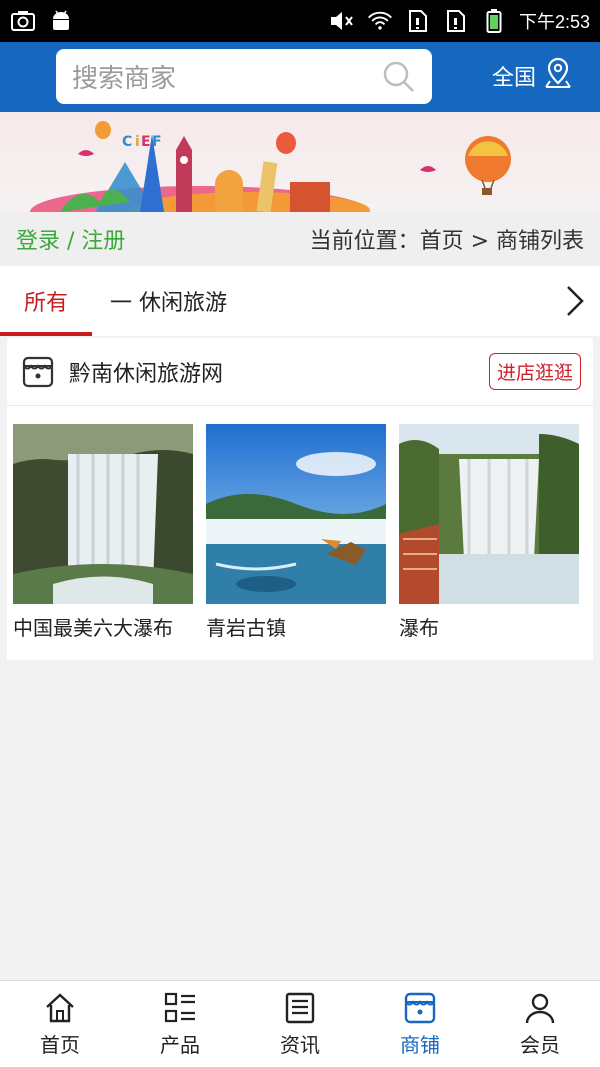 Image resolution: width=600 pixels, height=1067 pixels. Describe the element at coordinates (61, 21) in the screenshot. I see `android-icon` at that location.